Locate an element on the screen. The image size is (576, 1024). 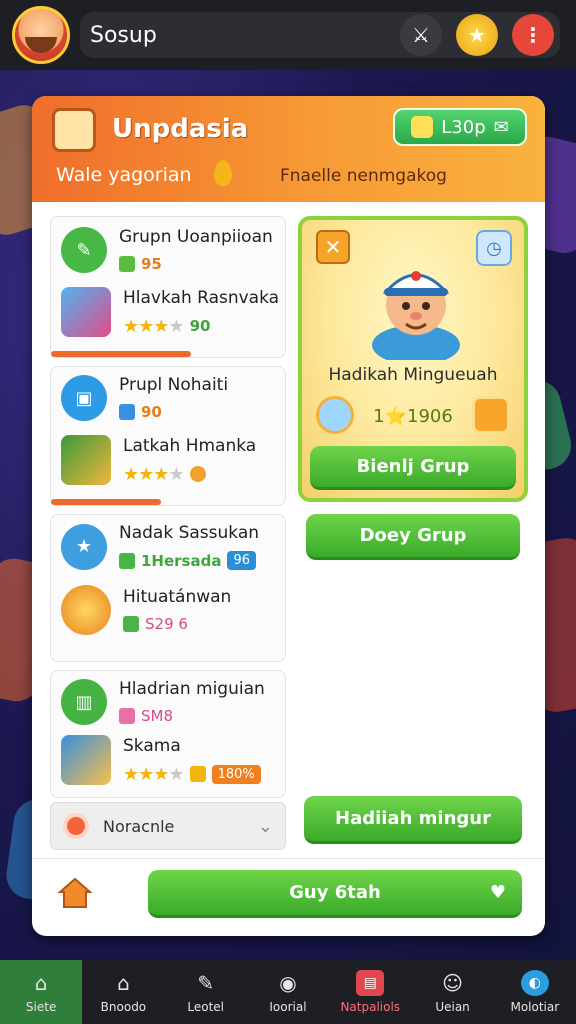
worker-icon is located at coordinates (86, 760).